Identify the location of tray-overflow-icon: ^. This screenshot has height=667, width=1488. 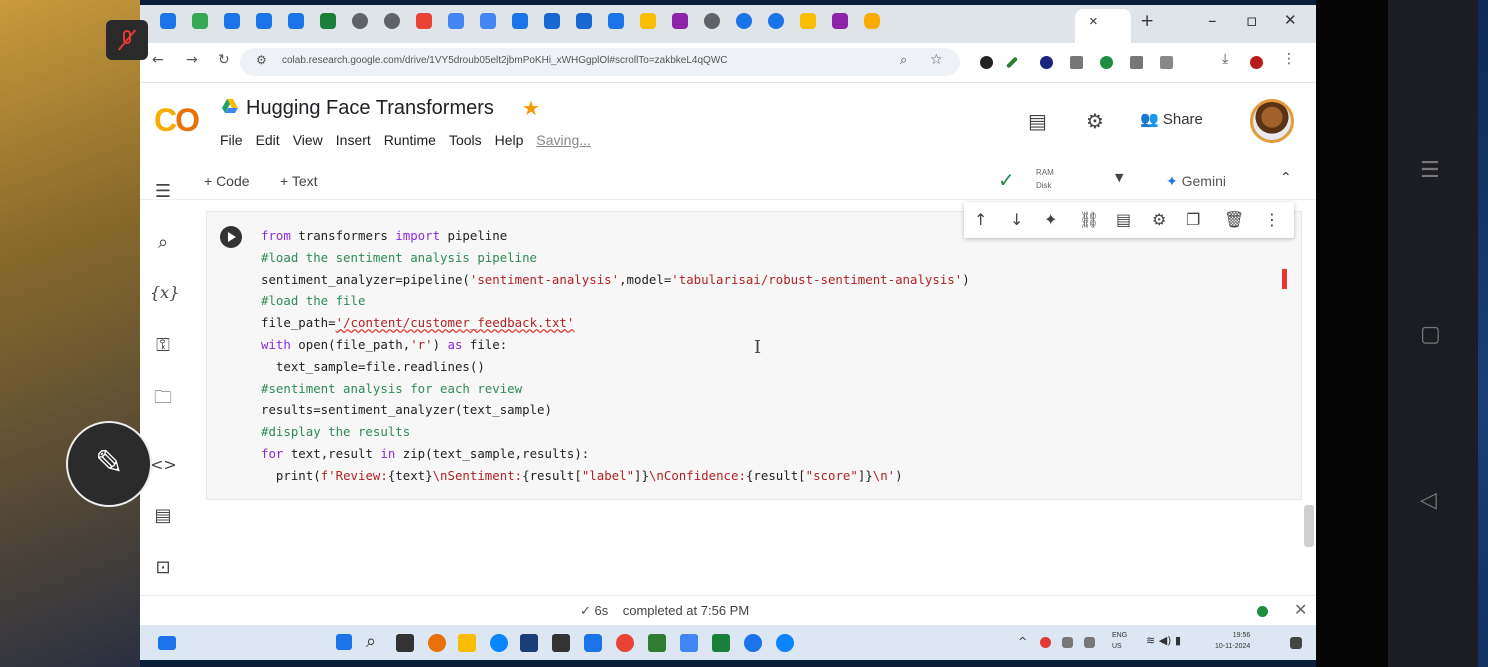
(1022, 641).